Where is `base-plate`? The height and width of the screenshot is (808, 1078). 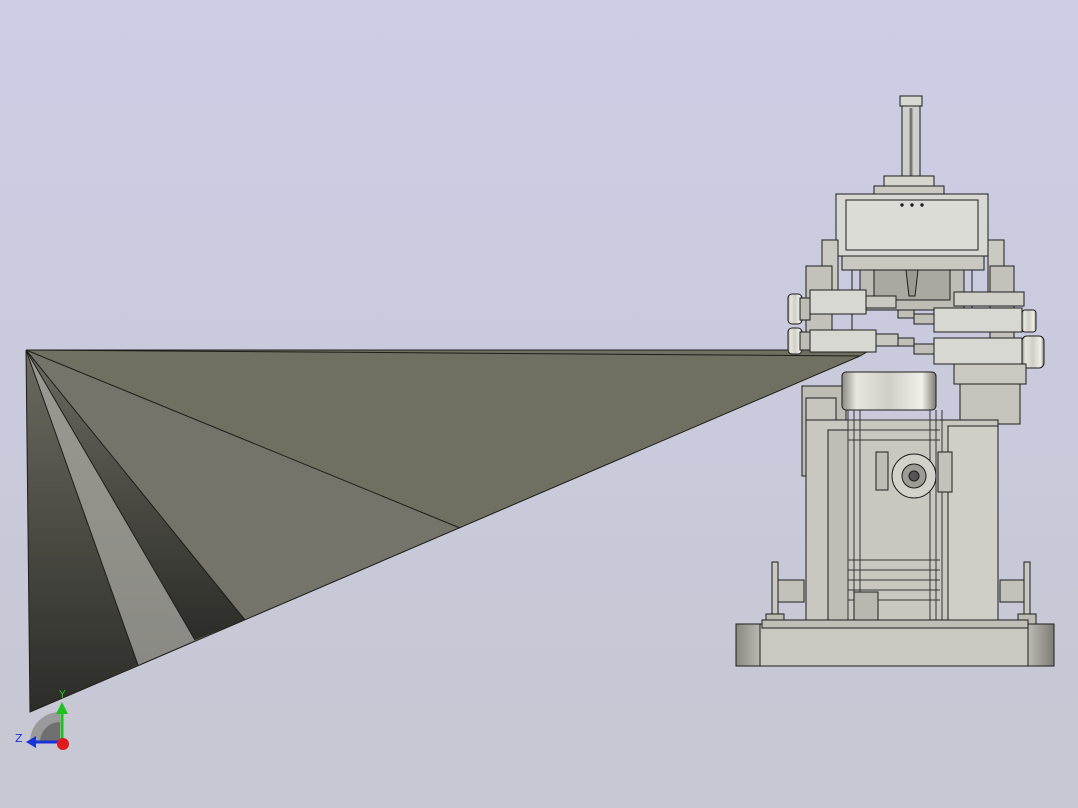 base-plate is located at coordinates (895, 643).